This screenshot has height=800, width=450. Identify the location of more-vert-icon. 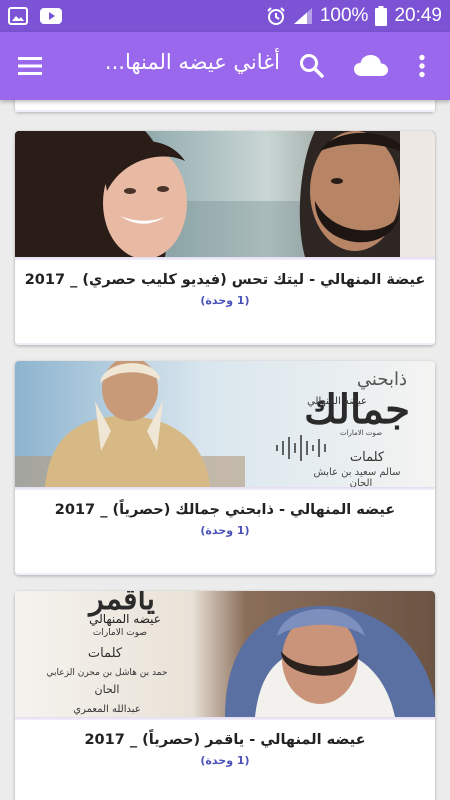
(422, 66).